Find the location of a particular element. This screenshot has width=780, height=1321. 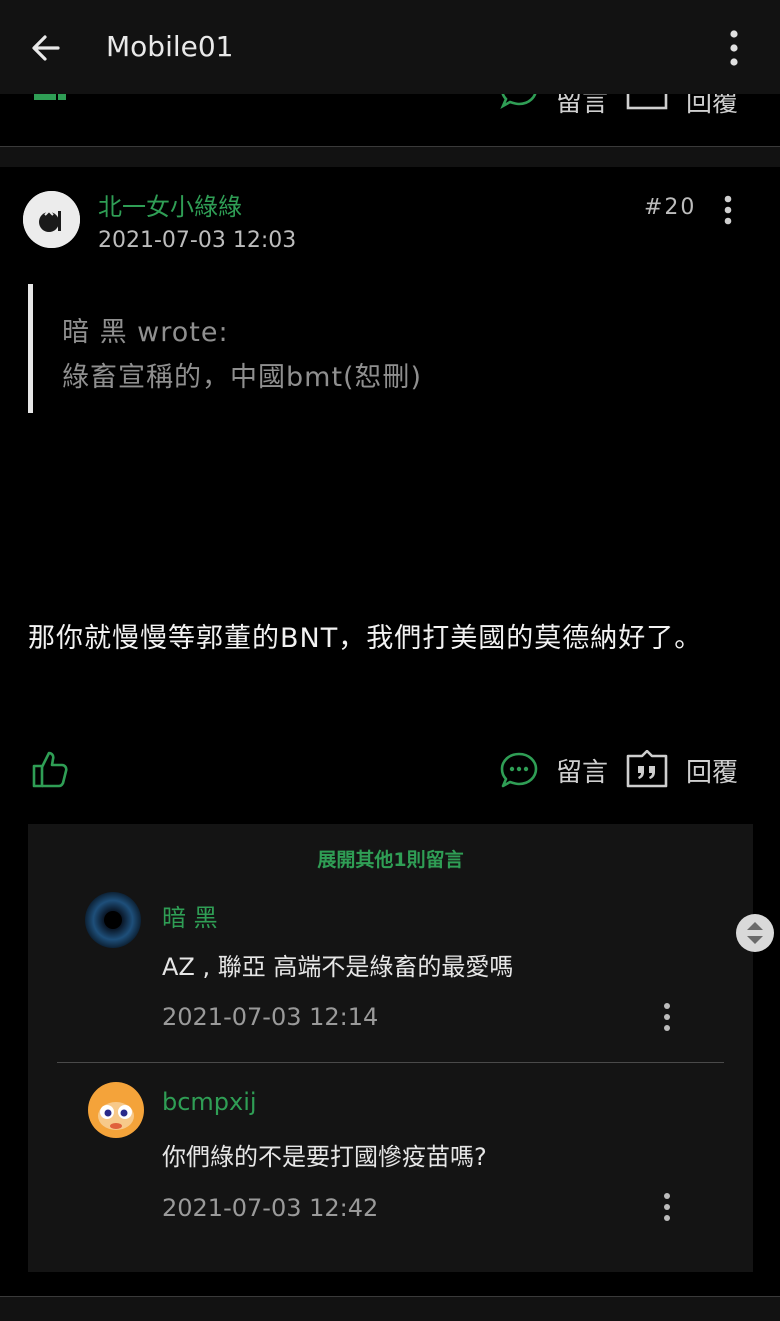

back-arrow-icon is located at coordinates (46, 48).